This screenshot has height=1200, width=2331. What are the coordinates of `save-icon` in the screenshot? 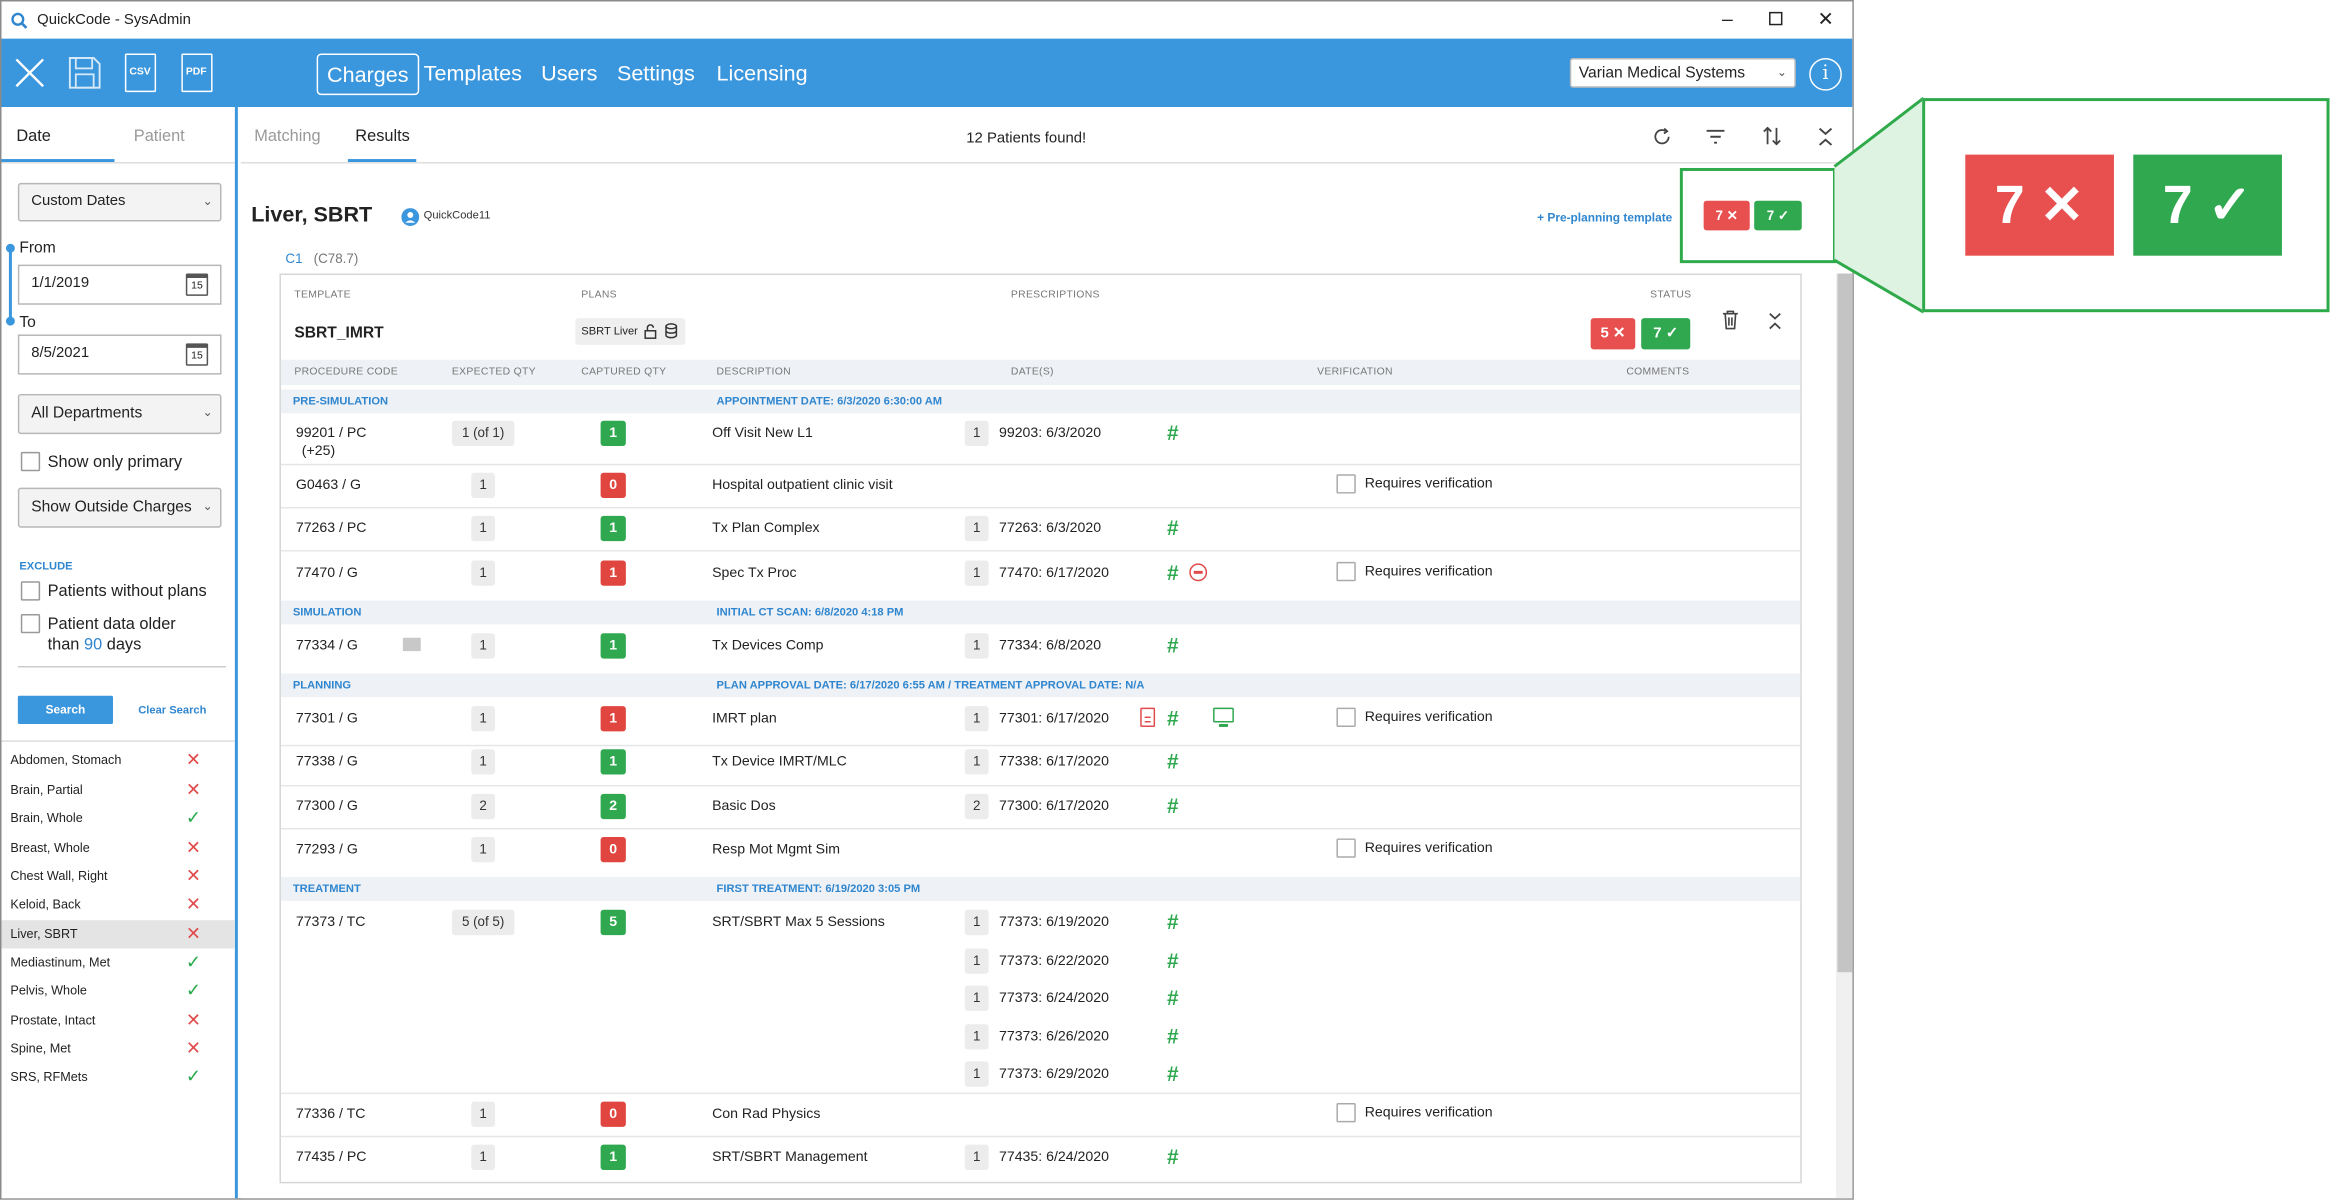 It's located at (85, 73).